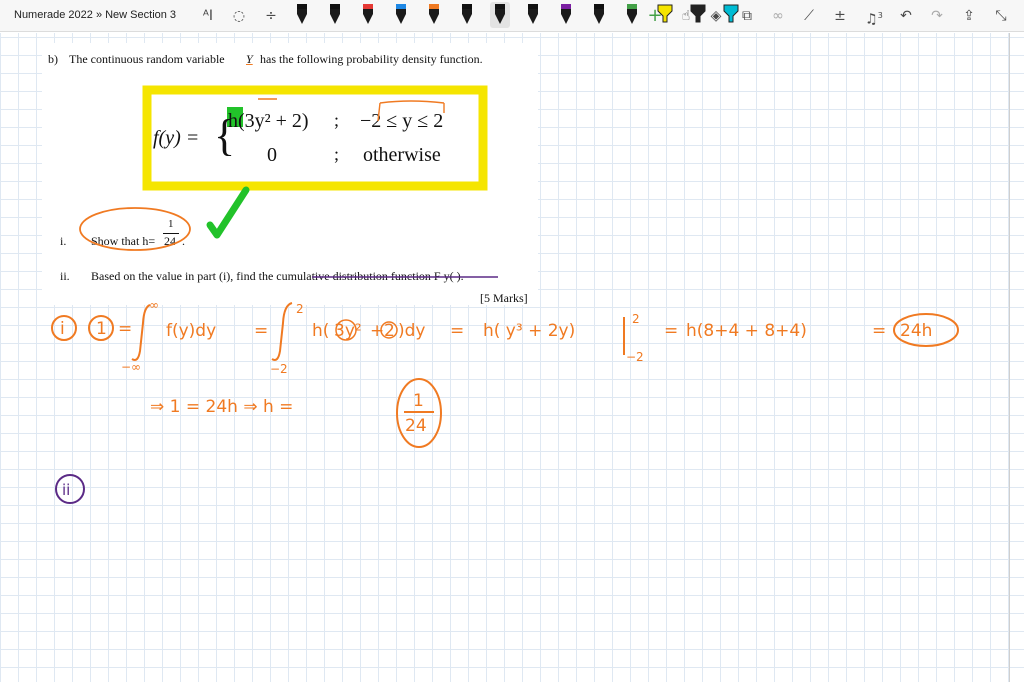 Image resolution: width=1024 pixels, height=682 pixels. Describe the element at coordinates (533, 15) in the screenshot. I see `black-pen-4-icon` at that location.